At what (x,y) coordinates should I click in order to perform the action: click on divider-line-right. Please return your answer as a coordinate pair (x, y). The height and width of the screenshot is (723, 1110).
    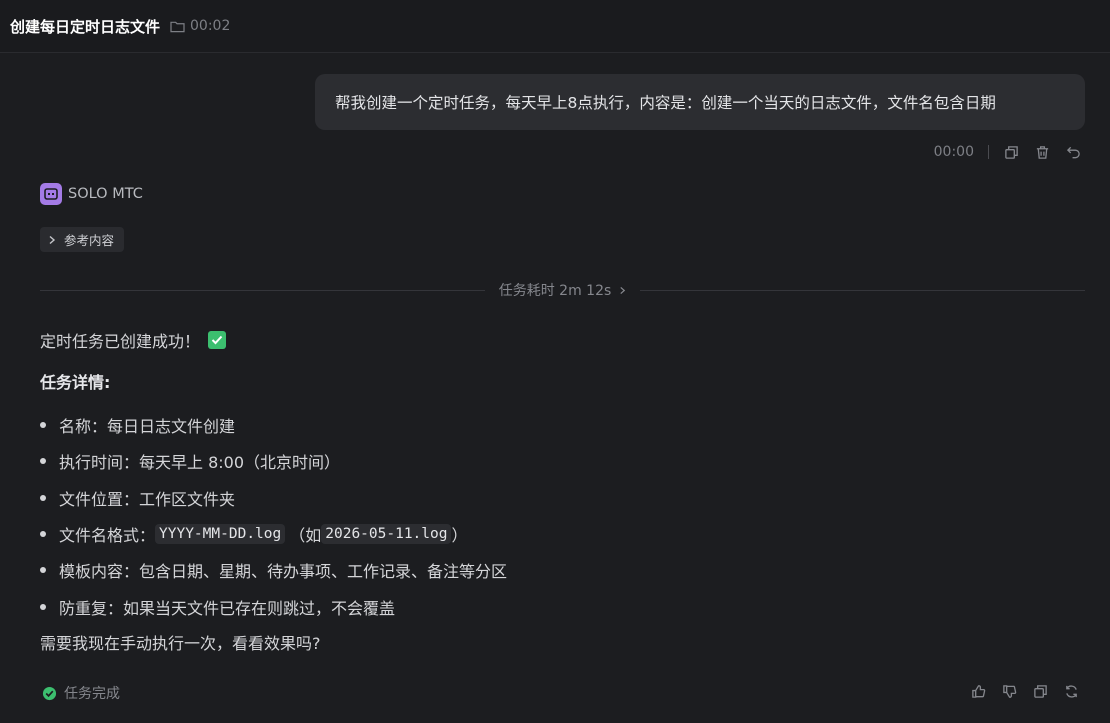
    Looking at the image, I should click on (862, 290).